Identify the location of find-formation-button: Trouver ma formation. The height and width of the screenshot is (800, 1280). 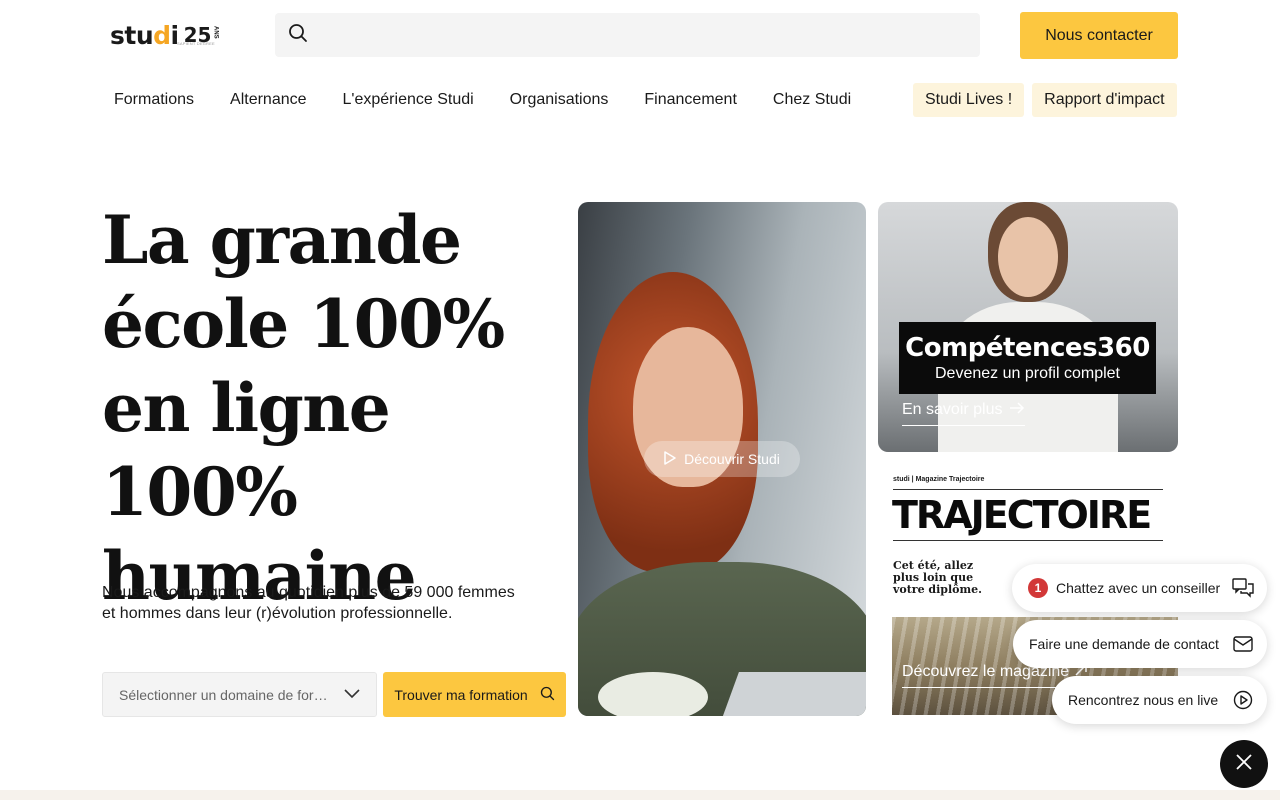
(474, 694).